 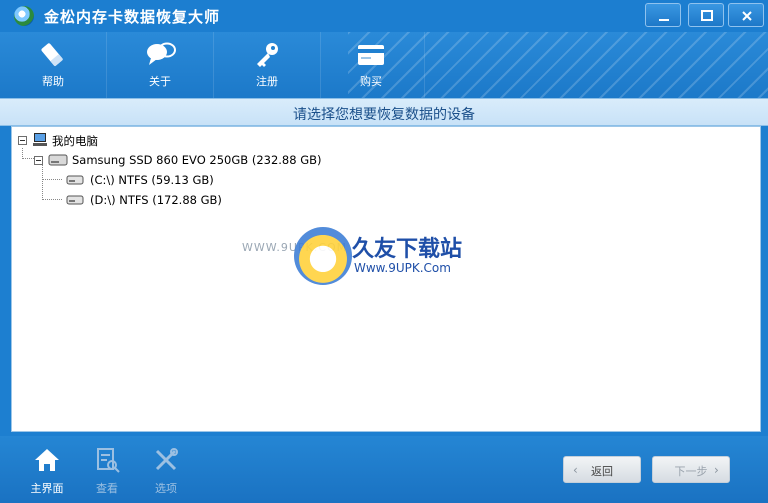 I want to click on close-button, so click(x=746, y=15).